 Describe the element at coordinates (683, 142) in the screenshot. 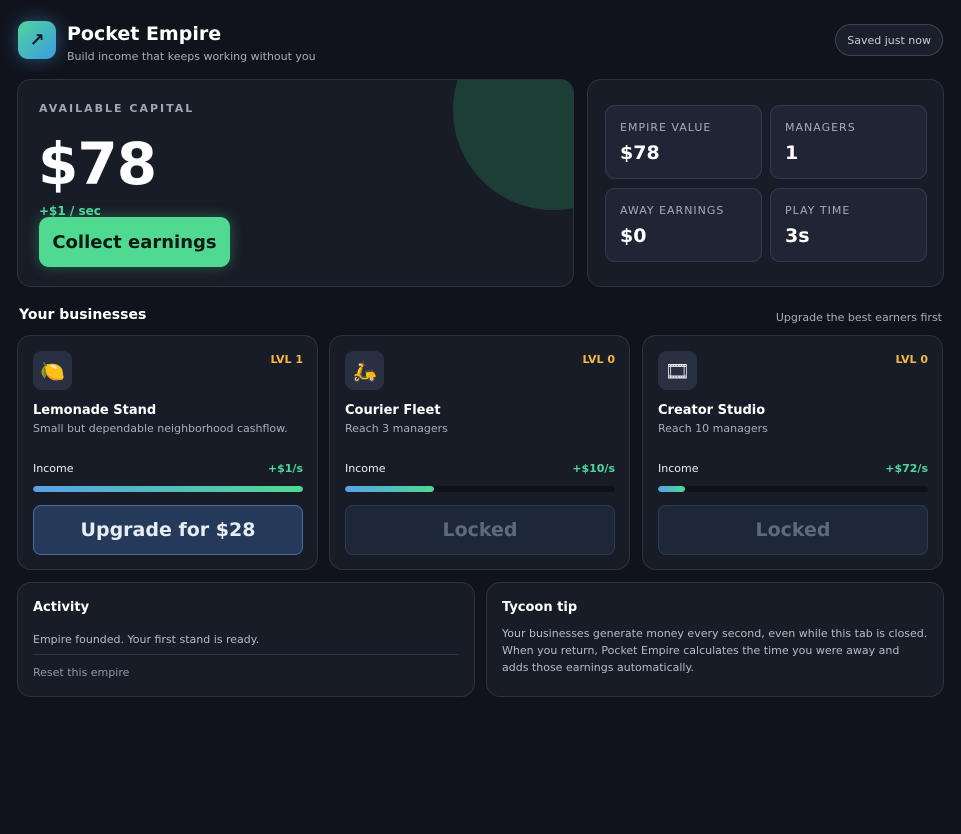

I see `stat-empire-value: EMPIRE VALUE $78` at that location.